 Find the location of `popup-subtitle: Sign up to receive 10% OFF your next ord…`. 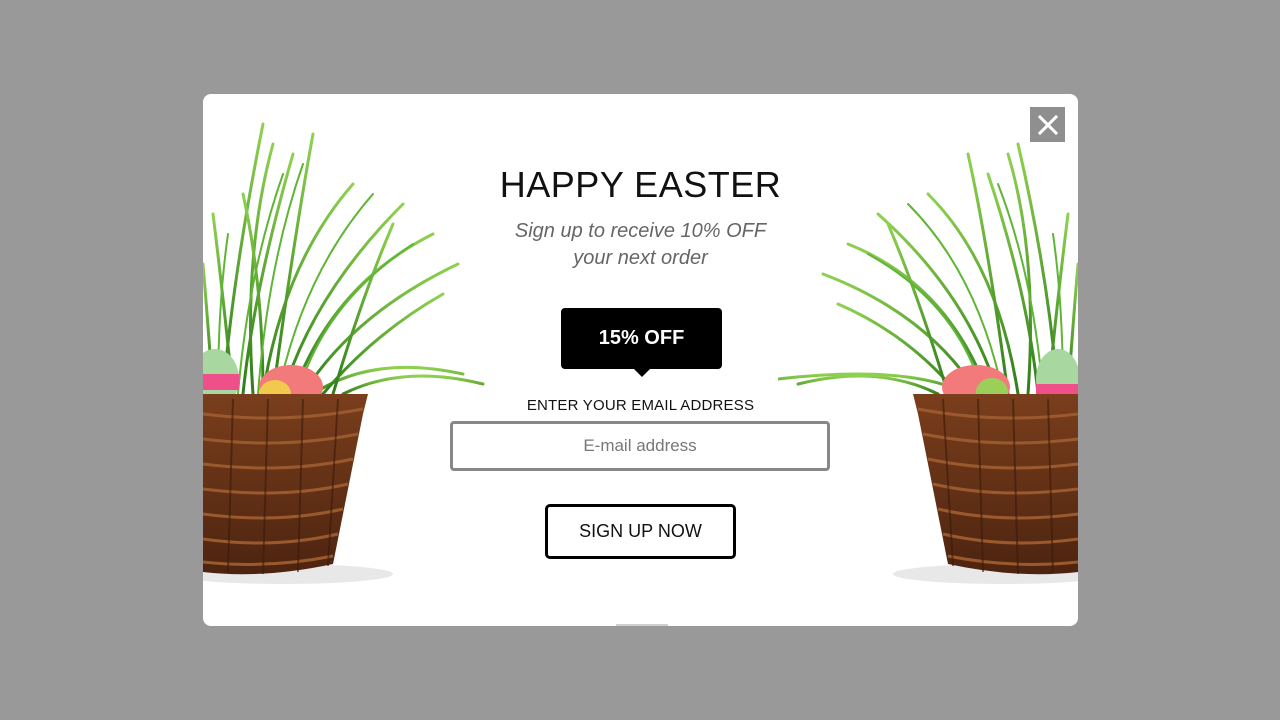

popup-subtitle: Sign up to receive 10% OFF your next ord… is located at coordinates (640, 245).